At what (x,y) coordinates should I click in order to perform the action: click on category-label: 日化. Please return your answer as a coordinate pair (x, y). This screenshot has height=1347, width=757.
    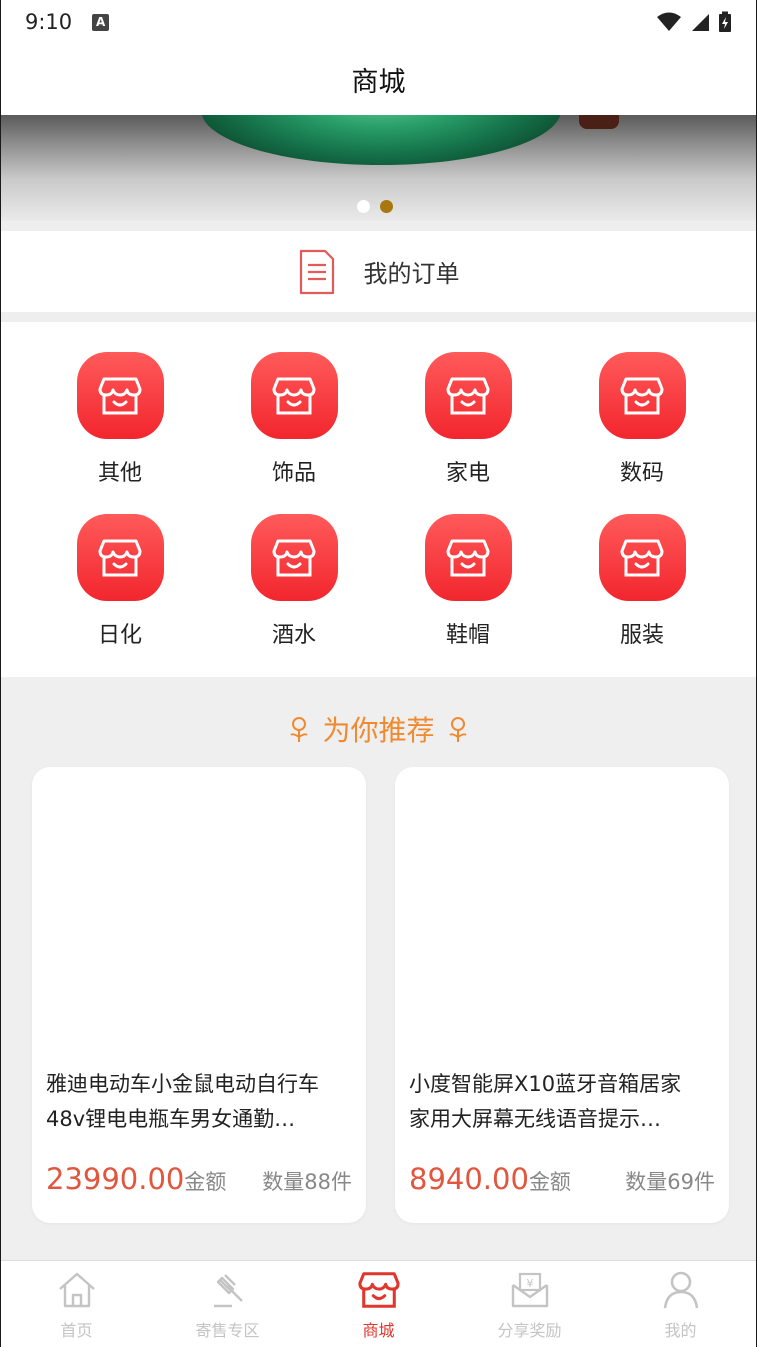
    Looking at the image, I should click on (119, 635).